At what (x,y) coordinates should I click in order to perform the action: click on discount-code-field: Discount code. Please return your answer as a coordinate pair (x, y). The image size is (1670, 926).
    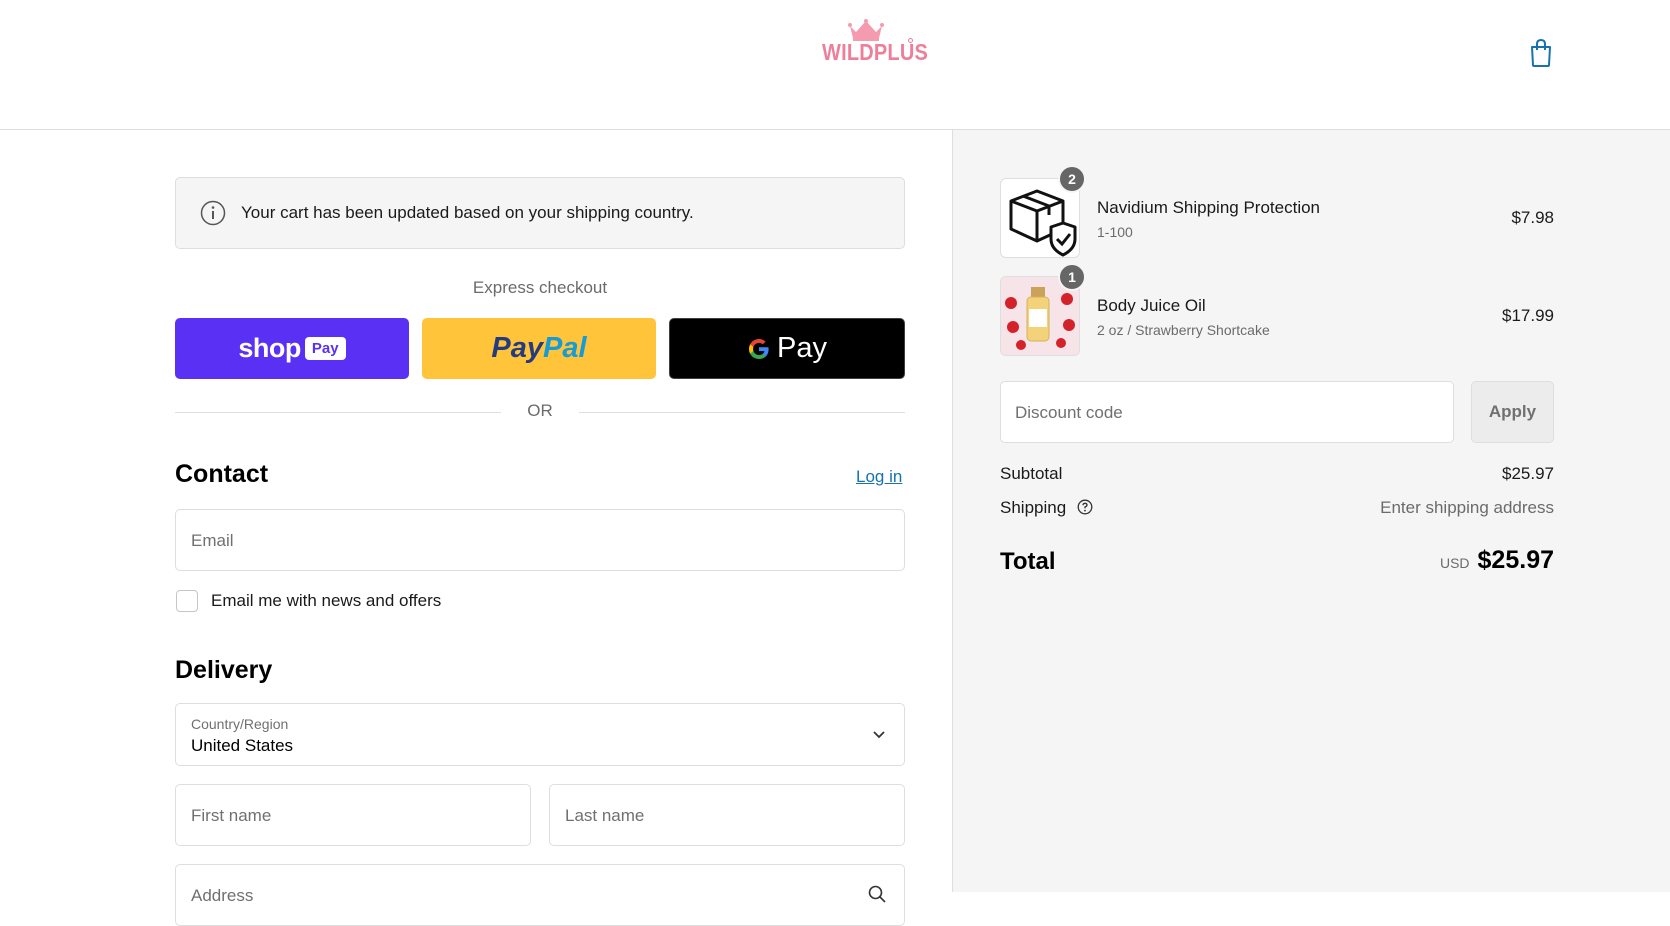
    Looking at the image, I should click on (1227, 412).